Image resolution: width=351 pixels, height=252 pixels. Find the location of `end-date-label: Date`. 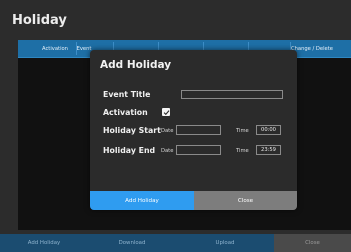

end-date-label: Date is located at coordinates (167, 151).